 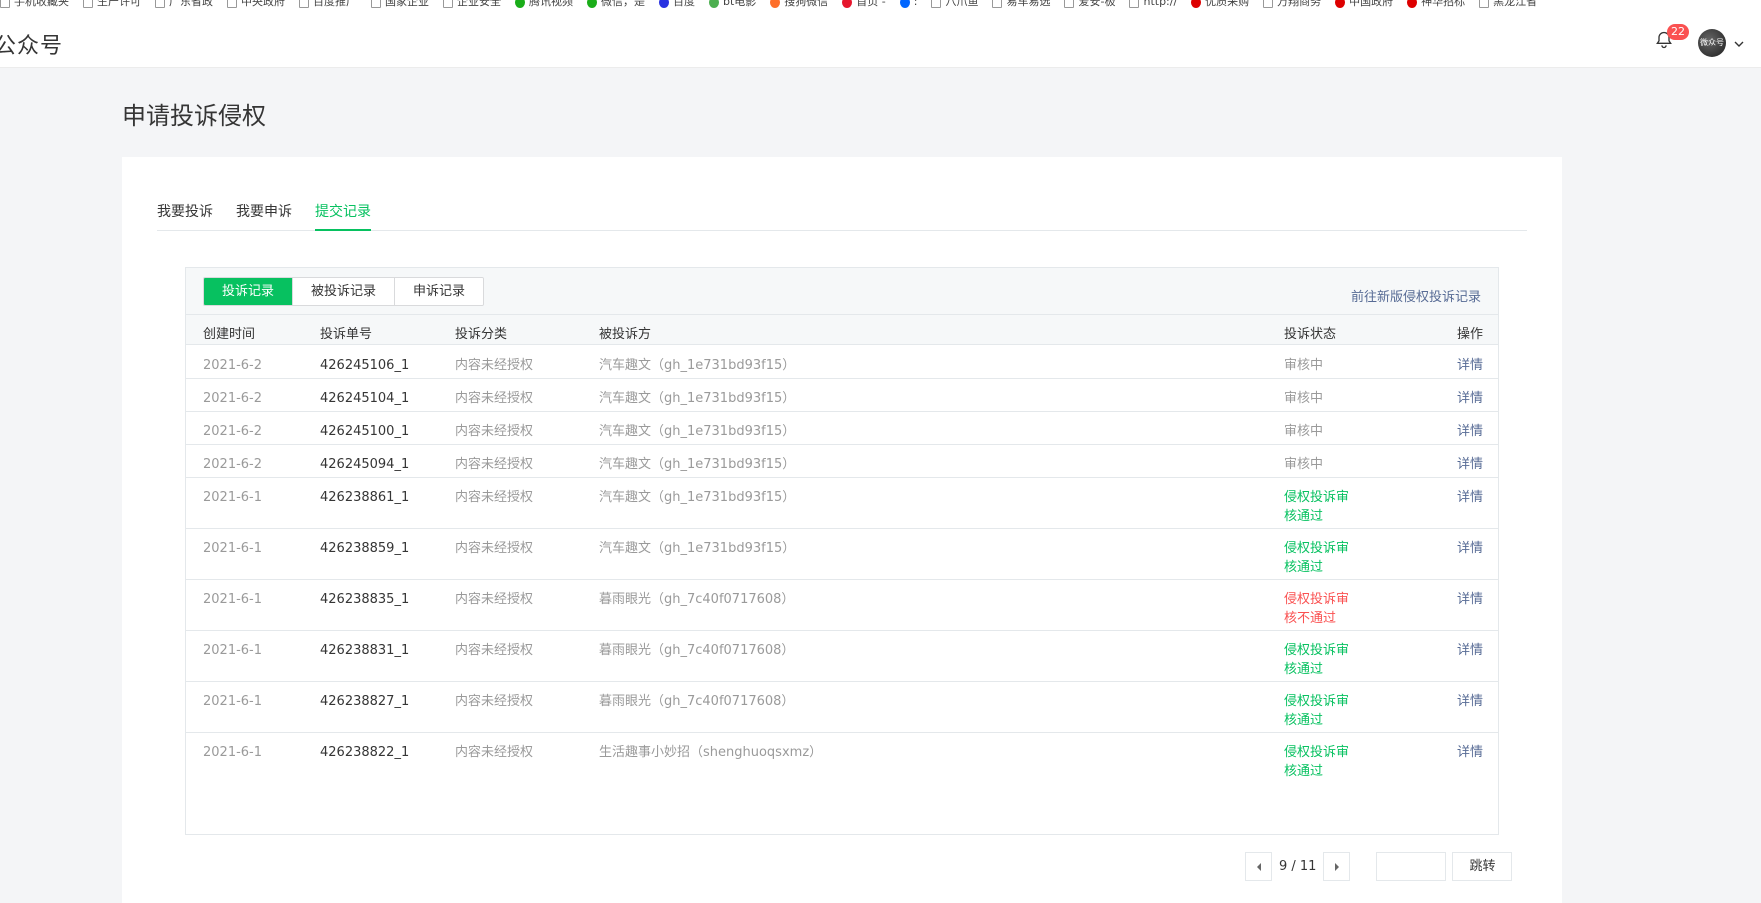 I want to click on bookmark-item: 广东省政, so click(x=184, y=4).